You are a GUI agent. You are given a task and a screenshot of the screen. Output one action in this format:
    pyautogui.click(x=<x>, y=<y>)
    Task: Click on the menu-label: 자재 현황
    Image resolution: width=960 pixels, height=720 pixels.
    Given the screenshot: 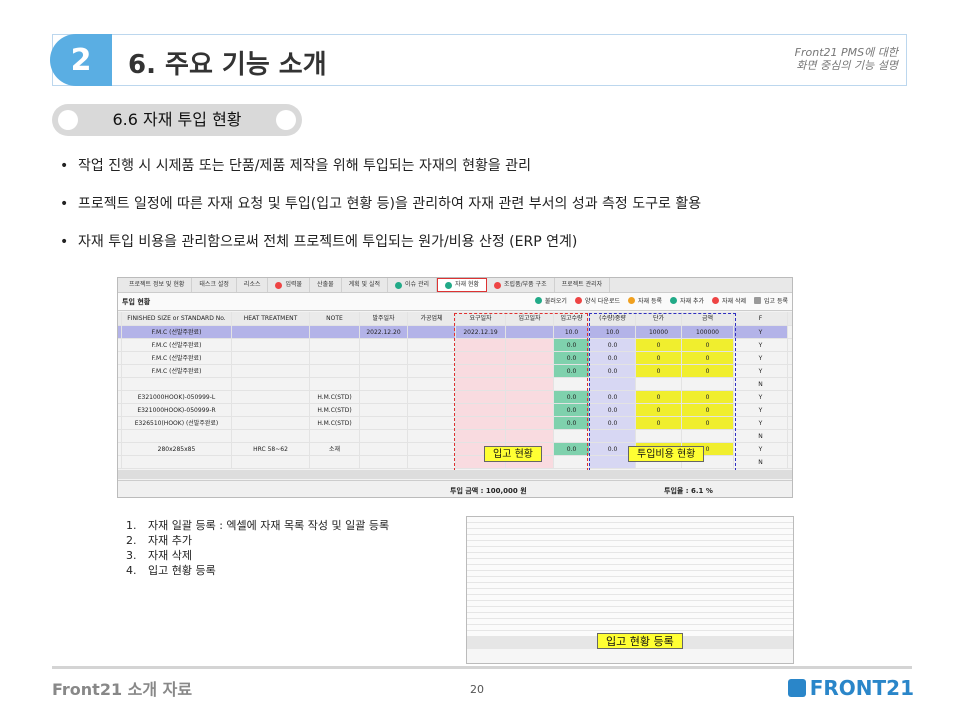 What is the action you would take?
    pyautogui.click(x=467, y=284)
    